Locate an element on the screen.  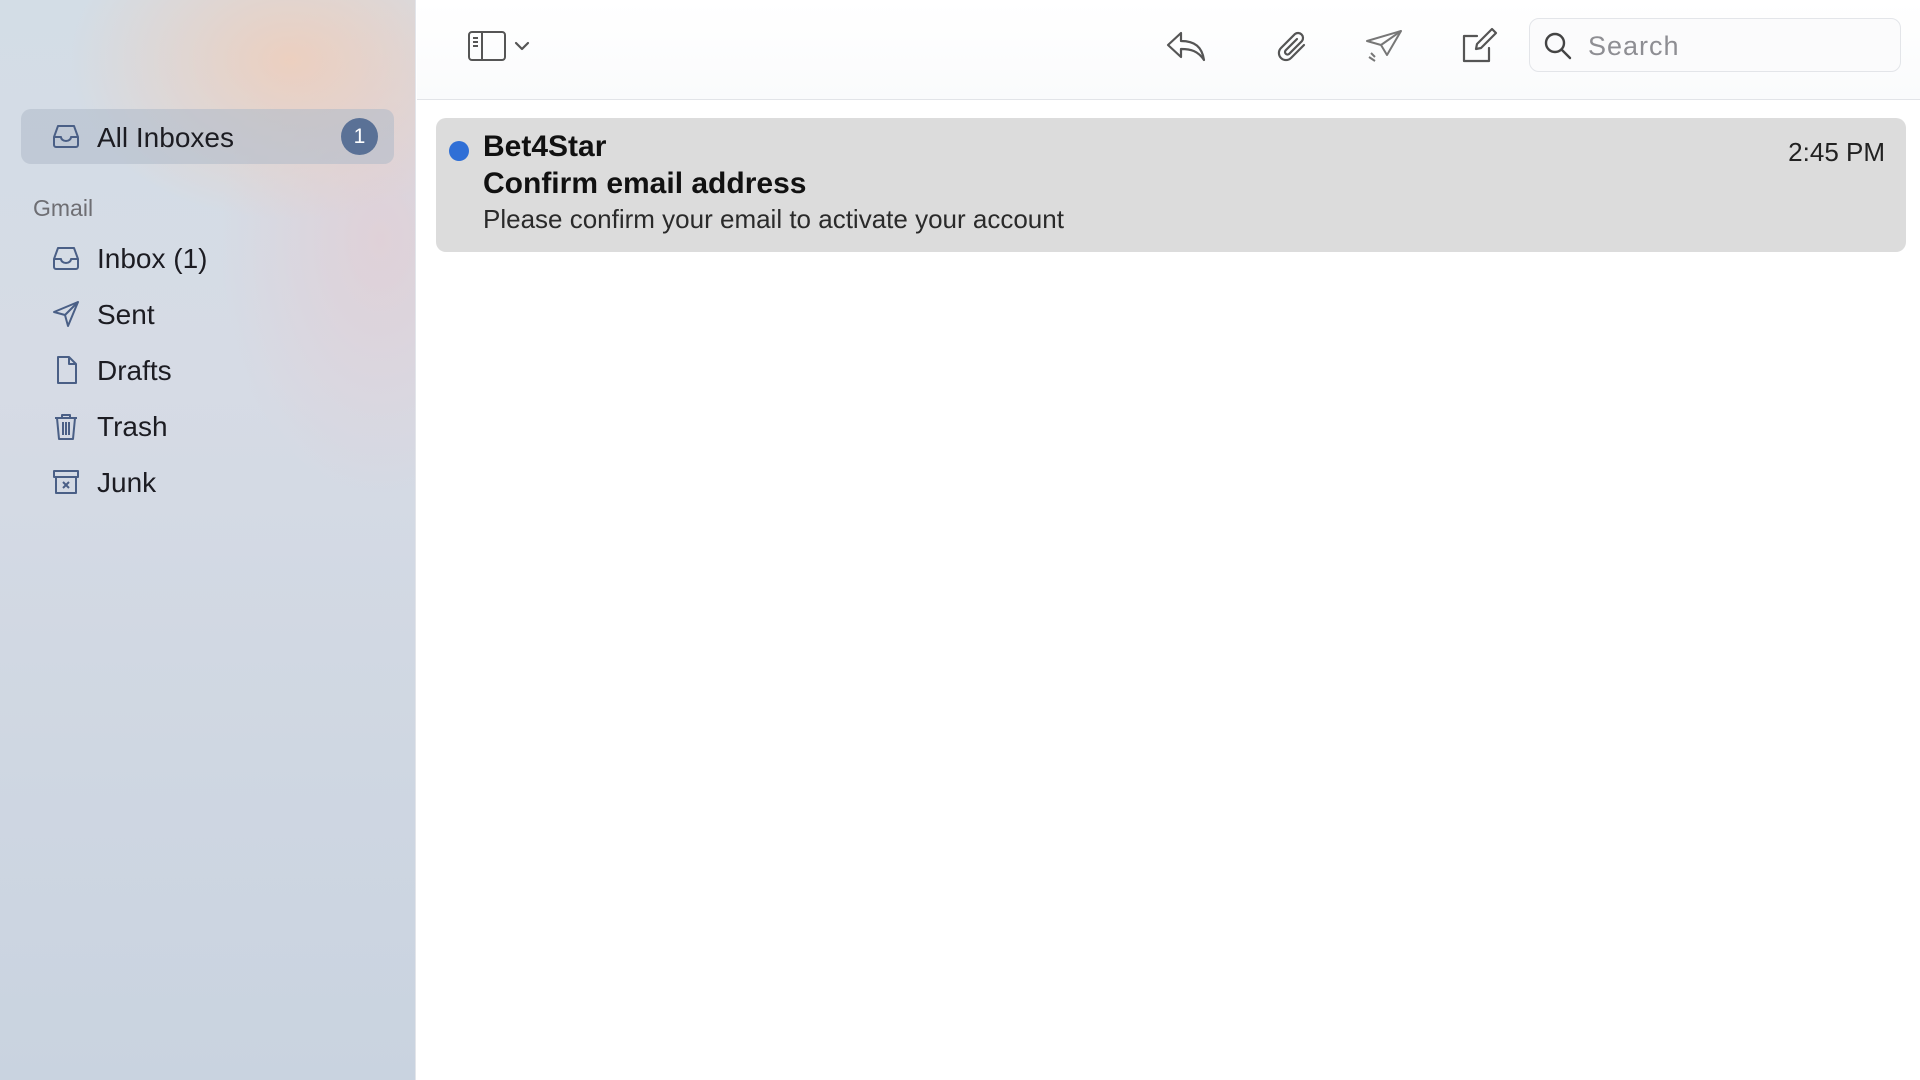
unread-count-badge: 1 is located at coordinates (359, 136).